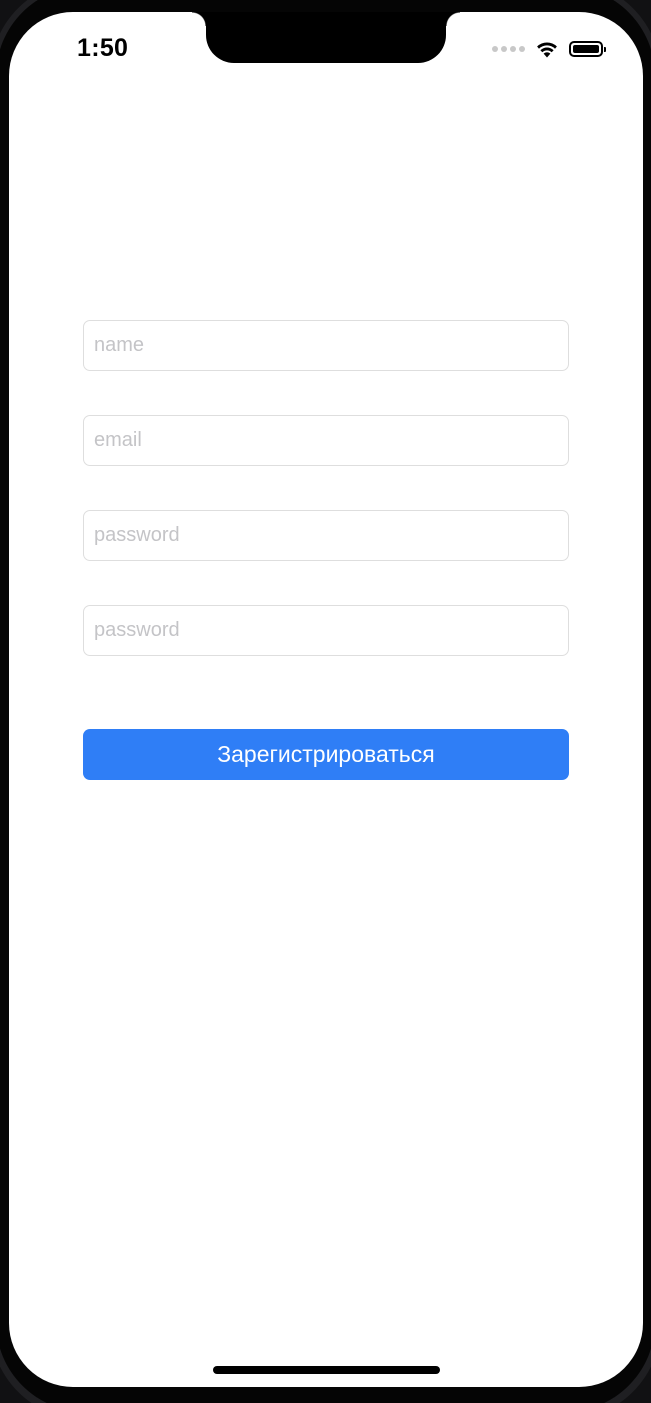  Describe the element at coordinates (326, 754) in the screenshot. I see `register-button: Зарегистрироваться` at that location.